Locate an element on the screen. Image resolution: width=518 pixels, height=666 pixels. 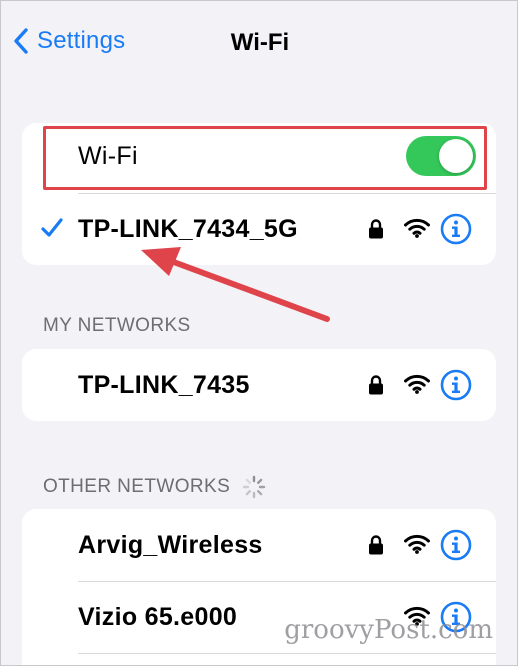
page-title: Wi-Fi is located at coordinates (259, 43).